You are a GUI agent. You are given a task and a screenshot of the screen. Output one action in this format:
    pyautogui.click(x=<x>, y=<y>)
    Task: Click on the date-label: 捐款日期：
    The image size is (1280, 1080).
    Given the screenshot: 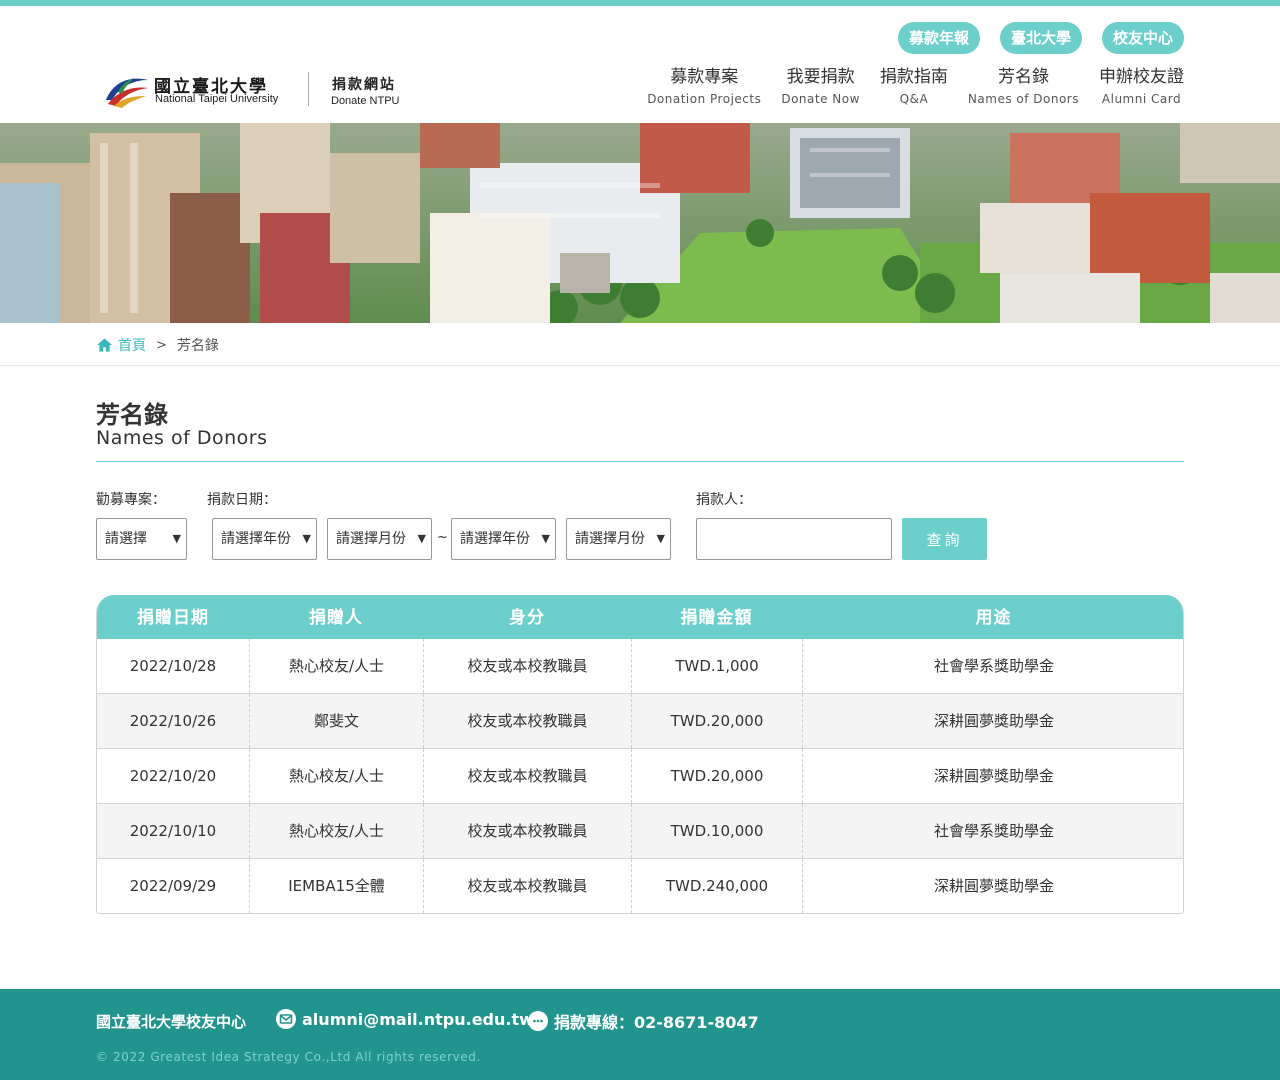 What is the action you would take?
    pyautogui.click(x=242, y=500)
    